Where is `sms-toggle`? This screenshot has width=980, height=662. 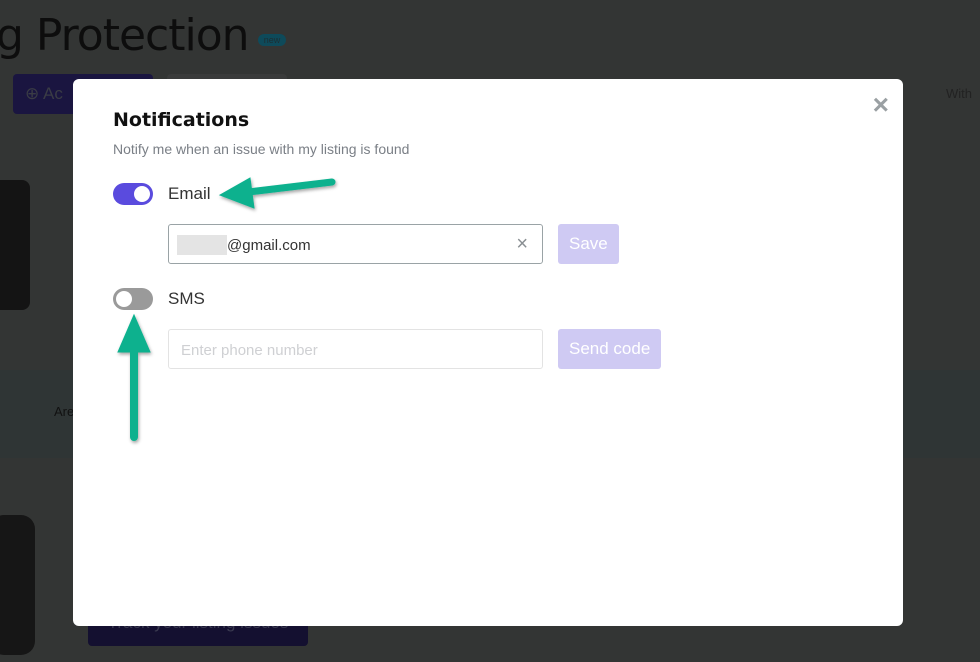
sms-toggle is located at coordinates (133, 299).